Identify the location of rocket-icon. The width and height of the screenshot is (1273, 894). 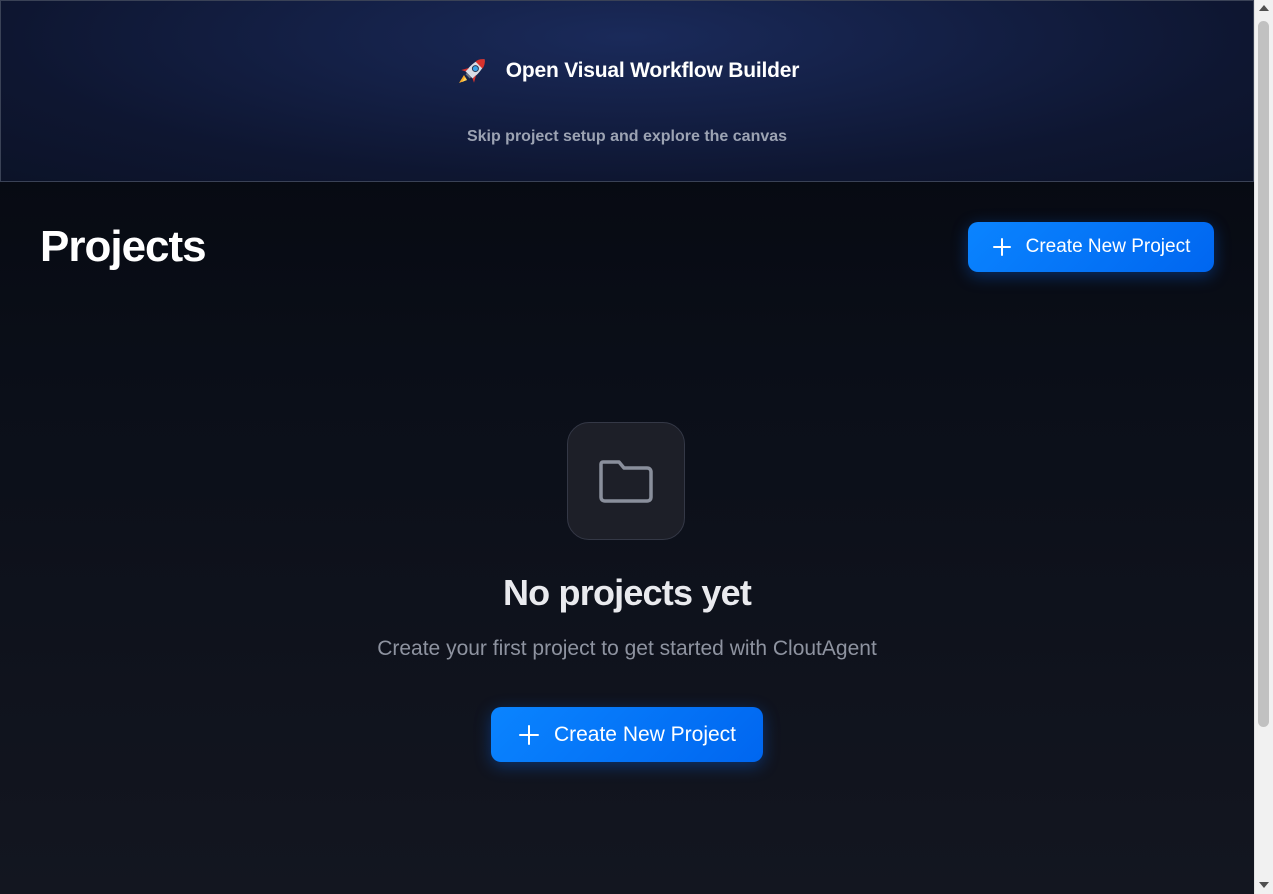
(471, 71).